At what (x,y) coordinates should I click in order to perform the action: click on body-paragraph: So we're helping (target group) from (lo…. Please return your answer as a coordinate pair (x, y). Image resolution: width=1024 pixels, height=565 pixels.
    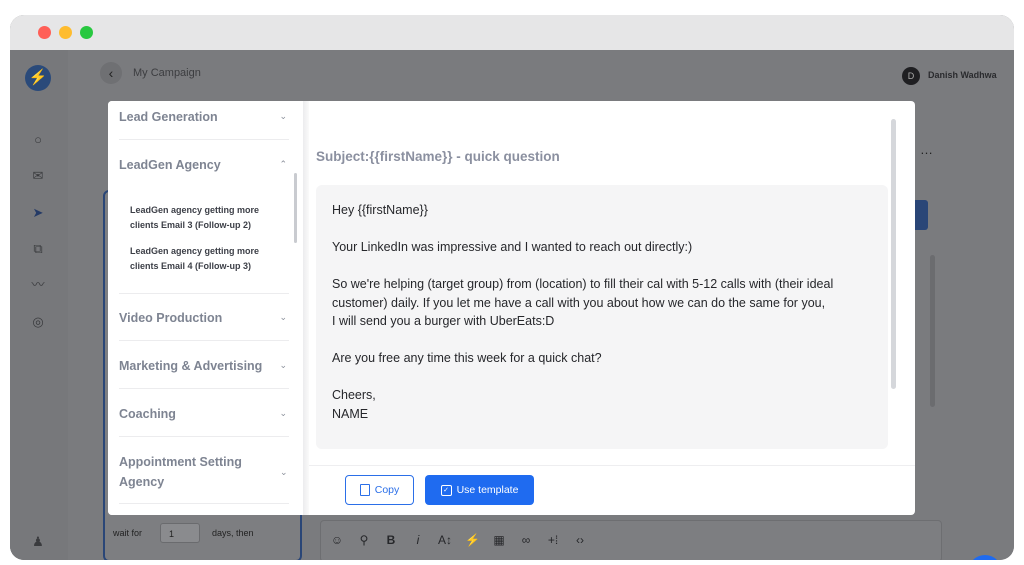
    Looking at the image, I should click on (583, 302).